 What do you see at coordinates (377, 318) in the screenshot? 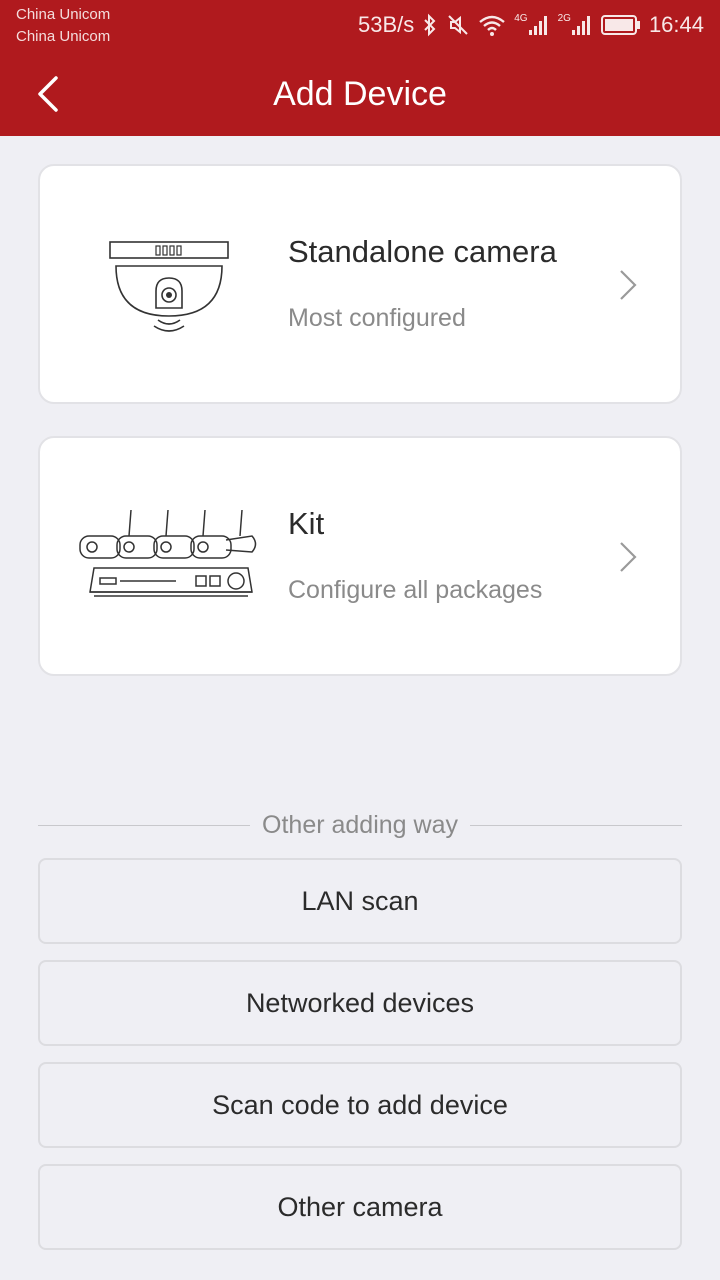
I see `card-subtitle: Most configured` at bounding box center [377, 318].